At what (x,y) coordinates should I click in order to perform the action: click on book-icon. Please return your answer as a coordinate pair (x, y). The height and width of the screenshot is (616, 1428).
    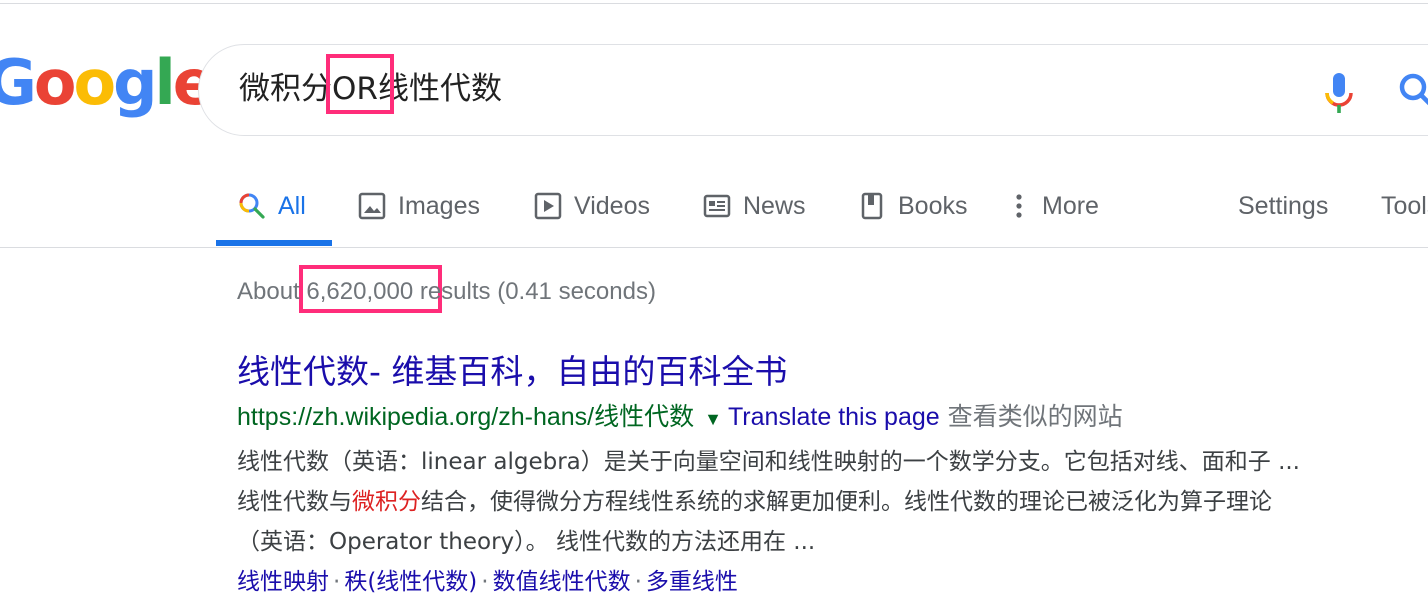
    Looking at the image, I should click on (872, 206).